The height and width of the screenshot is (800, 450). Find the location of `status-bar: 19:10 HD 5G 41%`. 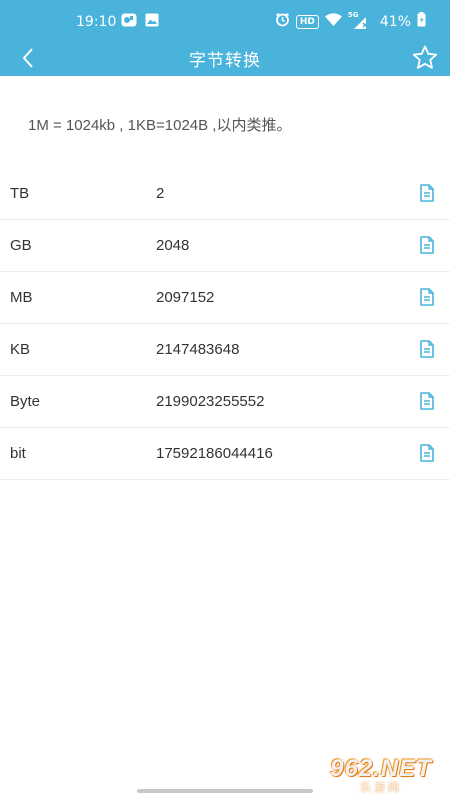

status-bar: 19:10 HD 5G 41% is located at coordinates (225, 20).